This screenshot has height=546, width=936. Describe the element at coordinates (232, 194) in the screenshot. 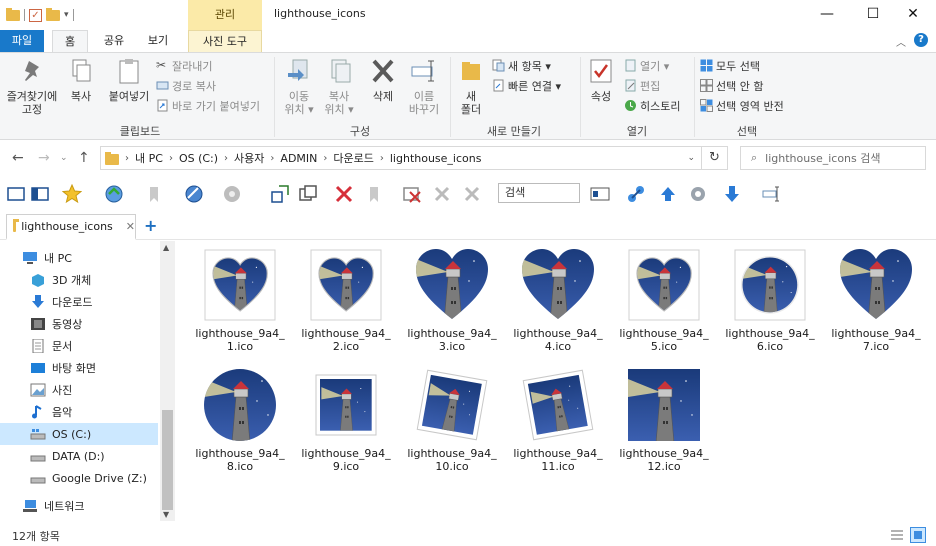

I see `disc-icon` at that location.